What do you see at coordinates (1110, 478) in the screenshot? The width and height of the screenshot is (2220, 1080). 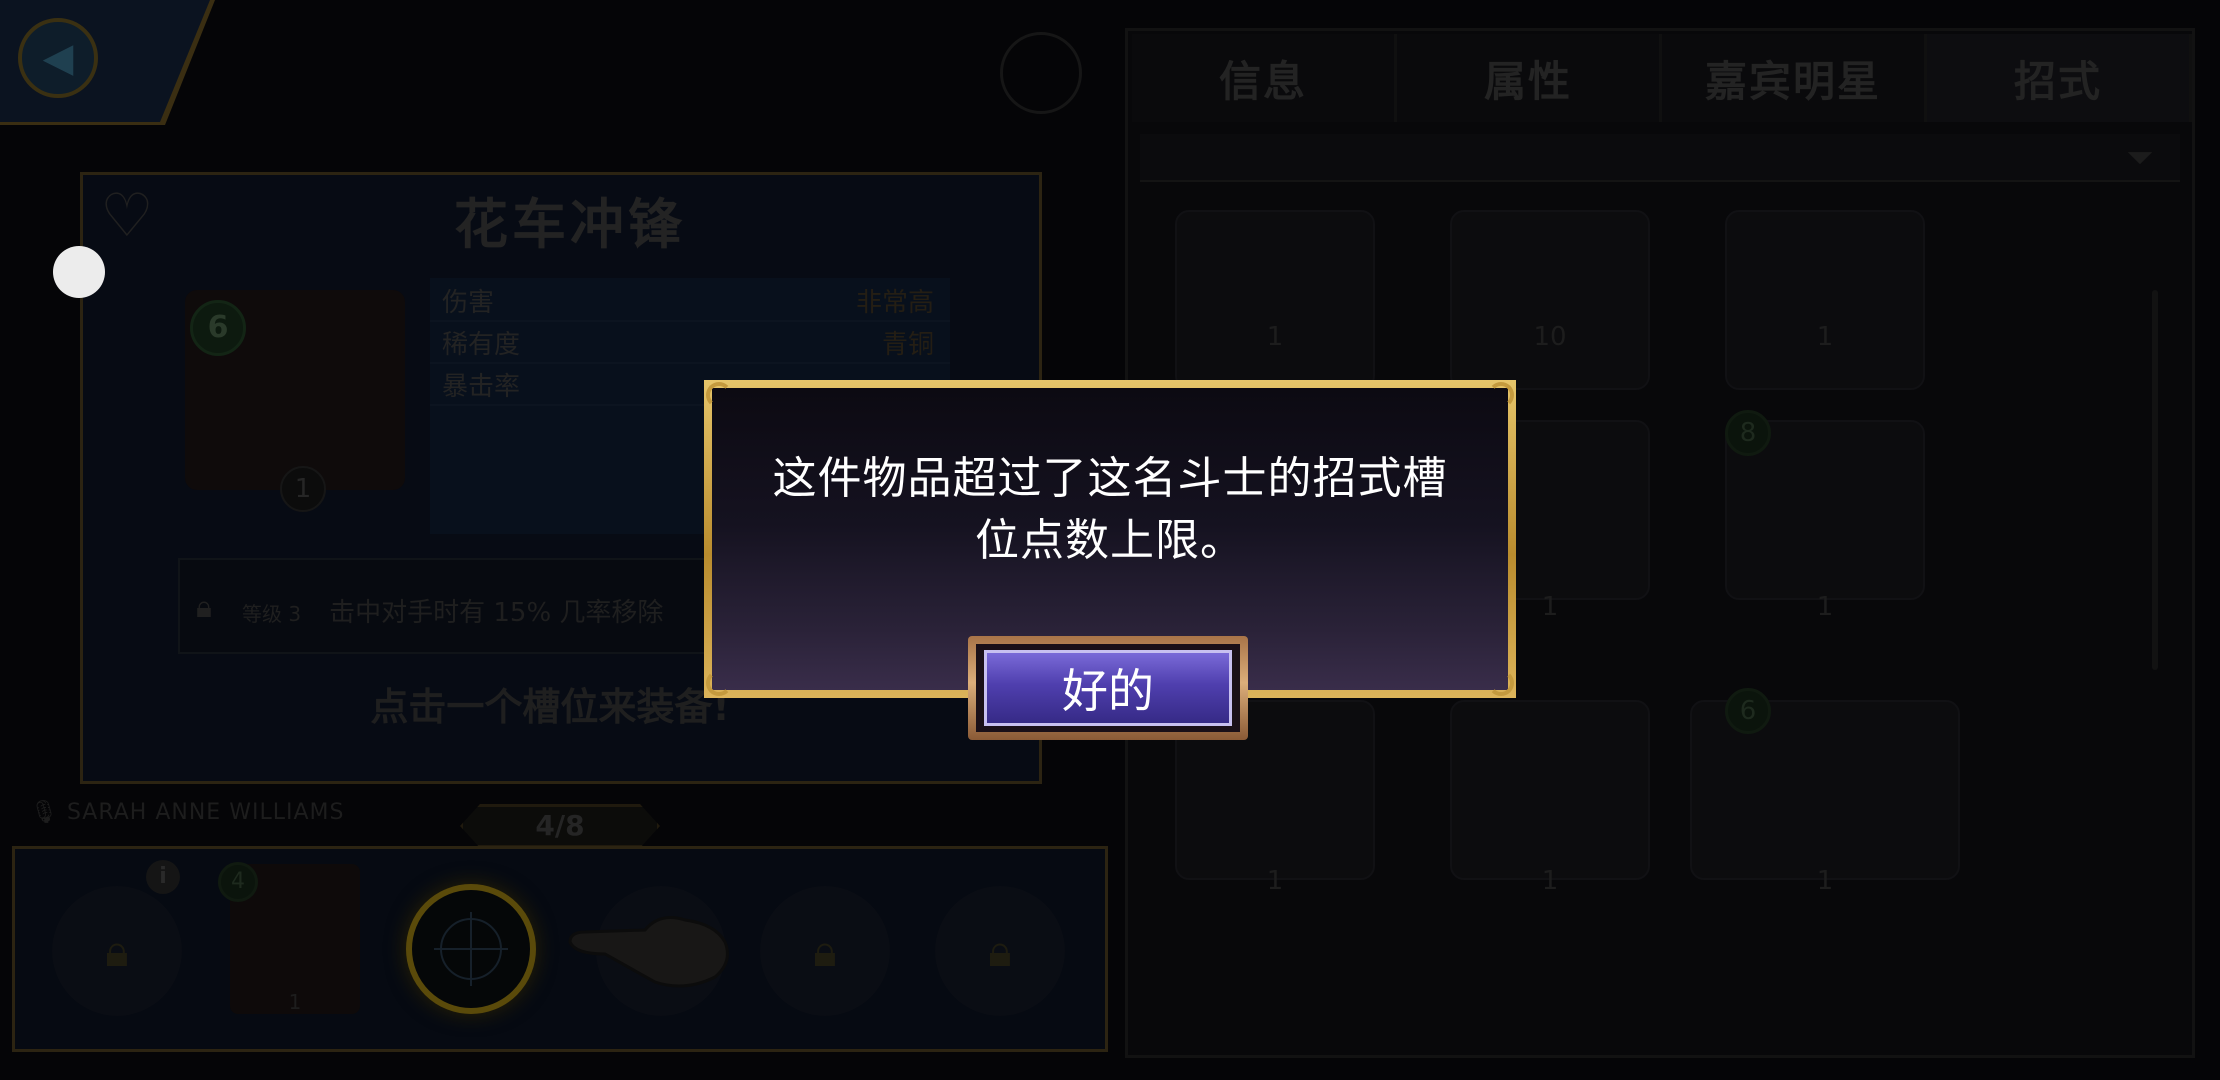 I see `dialog-message-line: 这件物品超过了这名斗士的招式槽` at bounding box center [1110, 478].